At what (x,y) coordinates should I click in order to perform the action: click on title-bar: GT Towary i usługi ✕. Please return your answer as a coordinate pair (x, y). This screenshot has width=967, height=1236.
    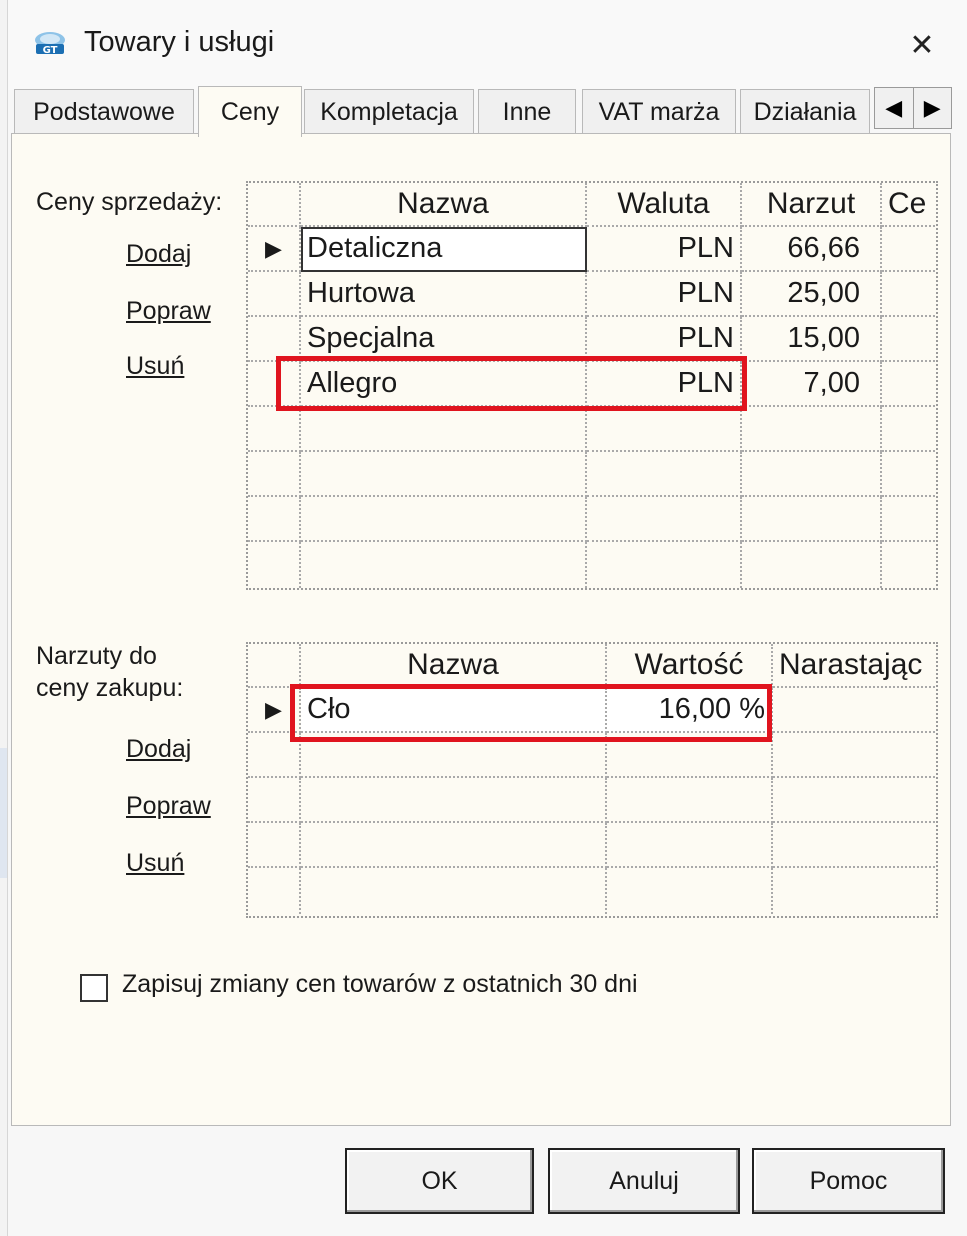
    Looking at the image, I should click on (487, 45).